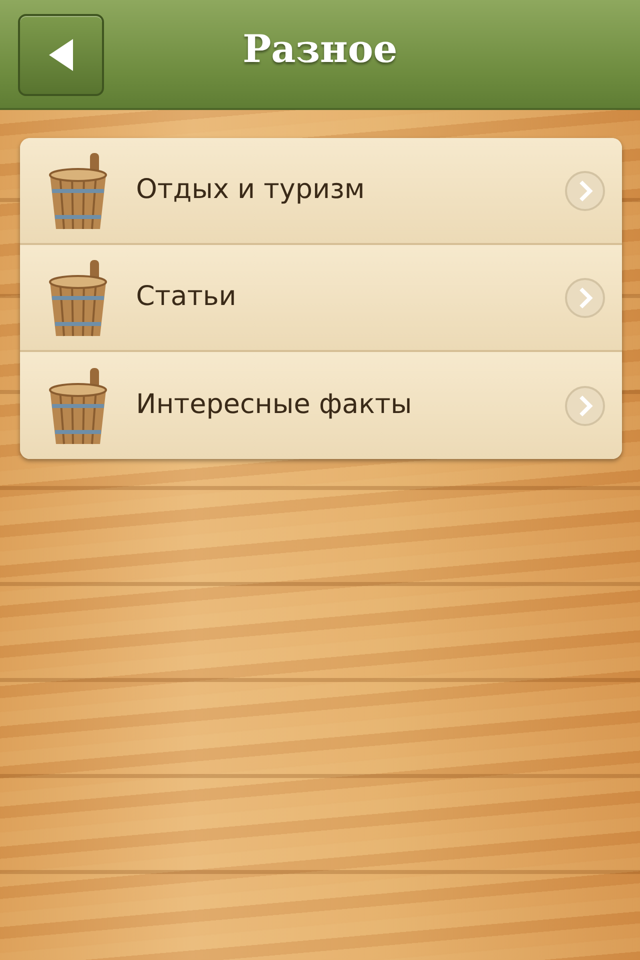  I want to click on menu-item: Интересные факты, so click(321, 405).